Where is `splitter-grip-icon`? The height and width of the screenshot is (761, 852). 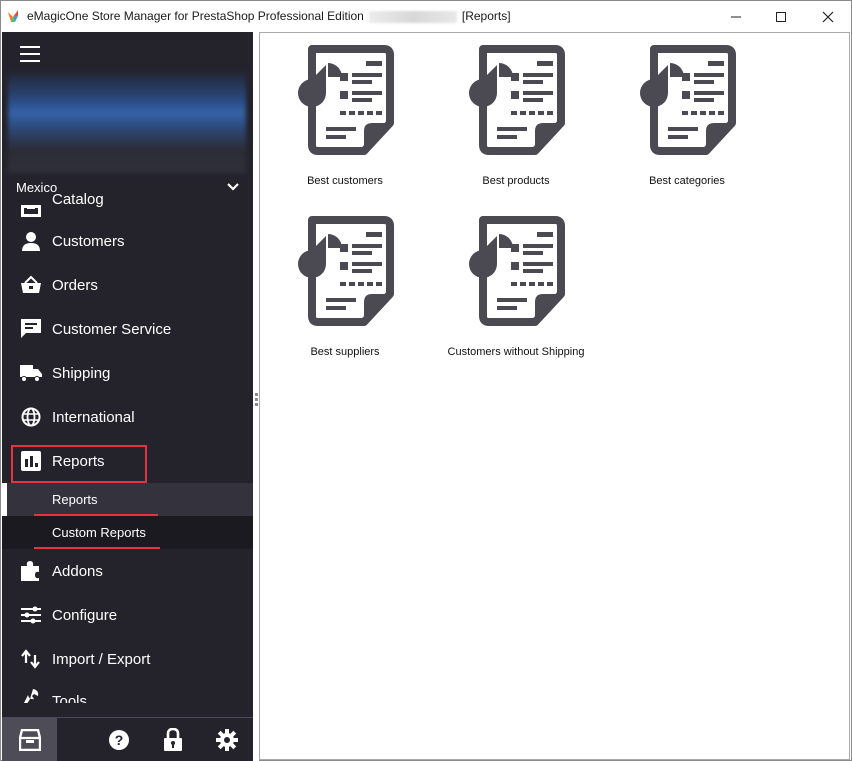
splitter-grip-icon is located at coordinates (256, 400).